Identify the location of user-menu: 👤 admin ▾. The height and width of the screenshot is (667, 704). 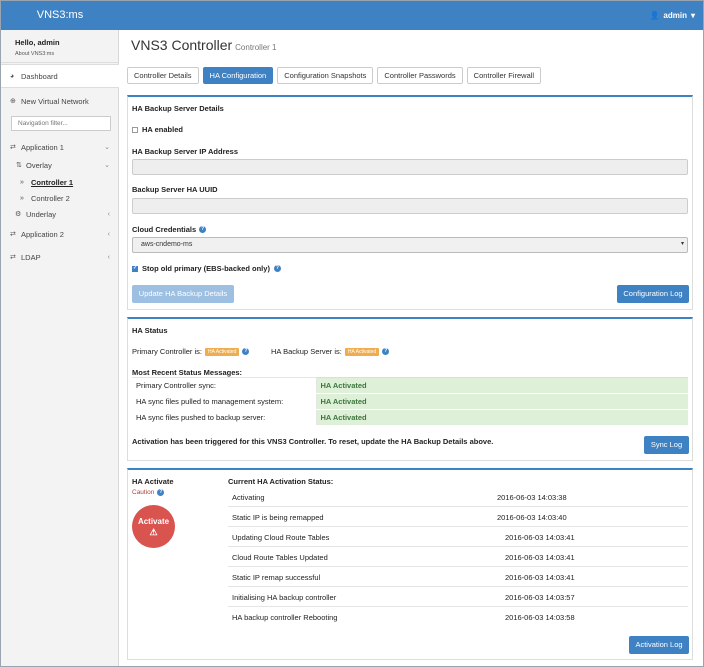
(672, 15).